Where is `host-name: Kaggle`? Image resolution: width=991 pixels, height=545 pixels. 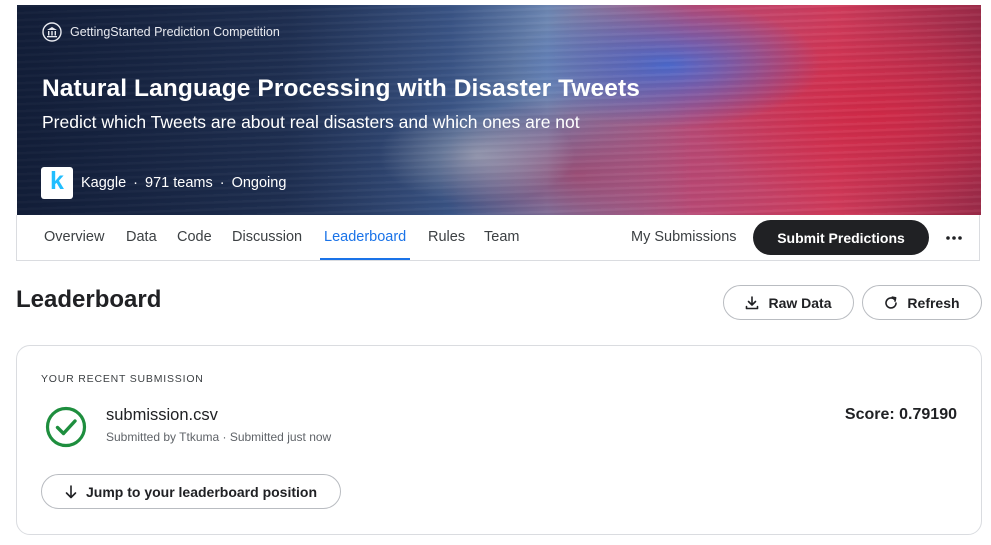
host-name: Kaggle is located at coordinates (103, 183).